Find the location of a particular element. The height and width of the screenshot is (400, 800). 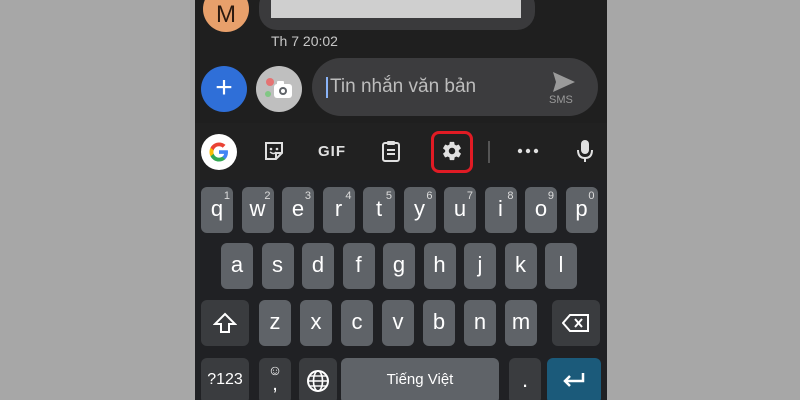

key-q: q1 is located at coordinates (217, 210).